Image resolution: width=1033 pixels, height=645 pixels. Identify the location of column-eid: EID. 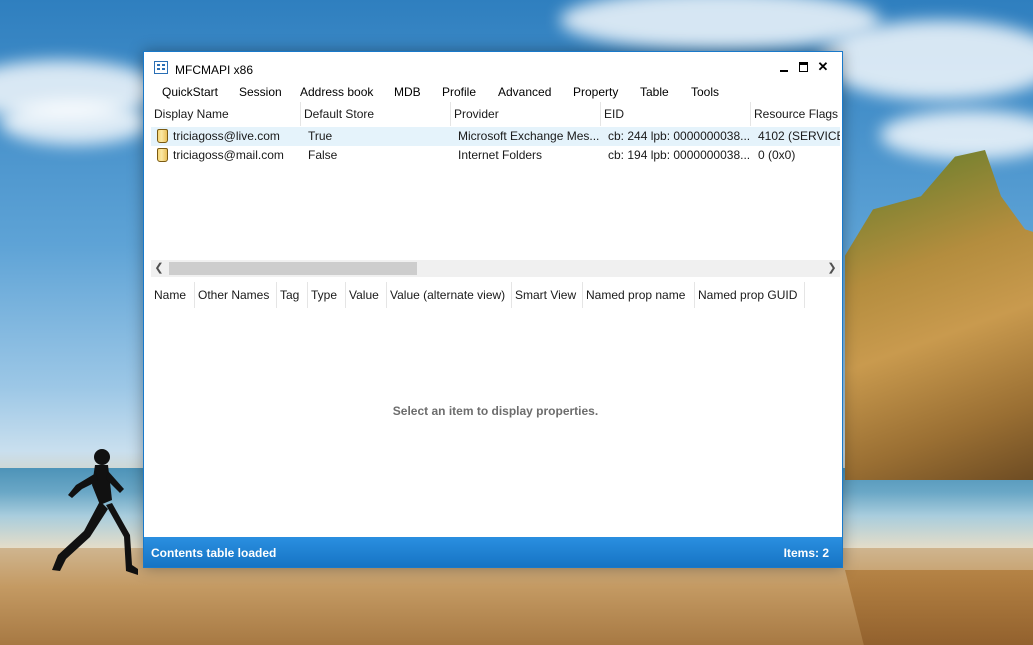
(676, 114).